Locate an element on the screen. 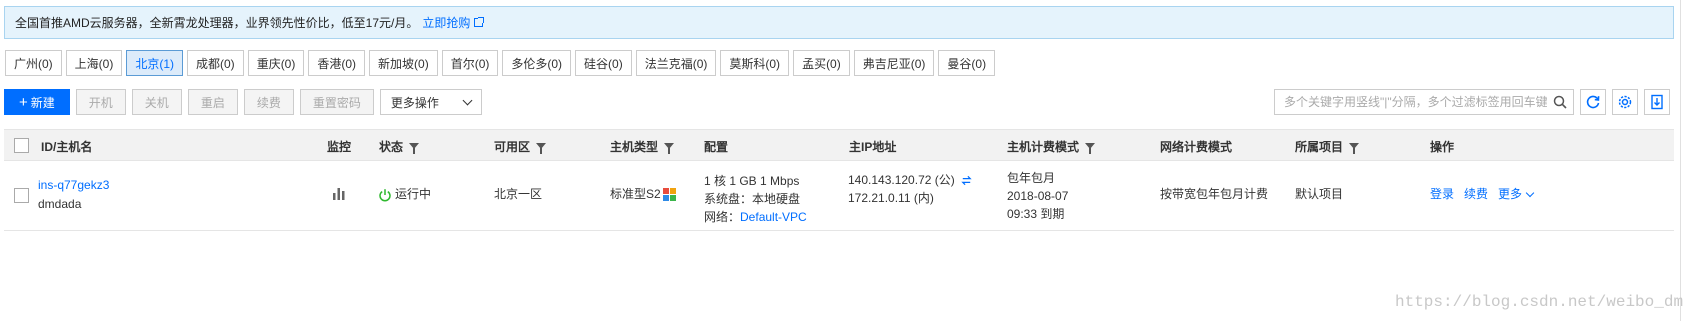 The width and height of the screenshot is (1708, 321). start-button: 开机 is located at coordinates (100, 102).